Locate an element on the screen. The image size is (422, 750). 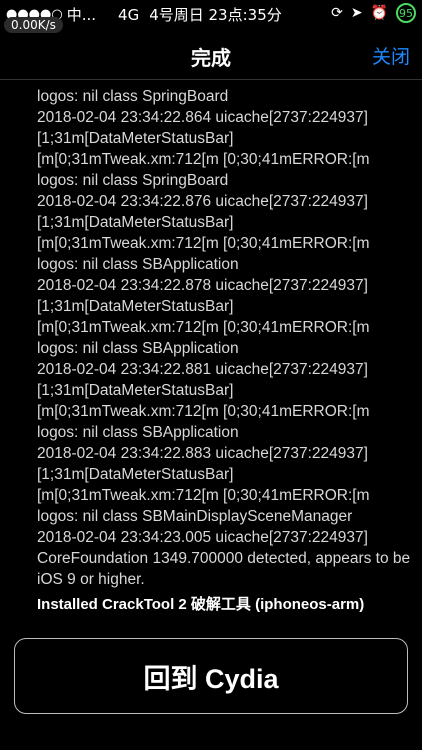
status-datetime: 4号周日 23点:35分 is located at coordinates (215, 15).